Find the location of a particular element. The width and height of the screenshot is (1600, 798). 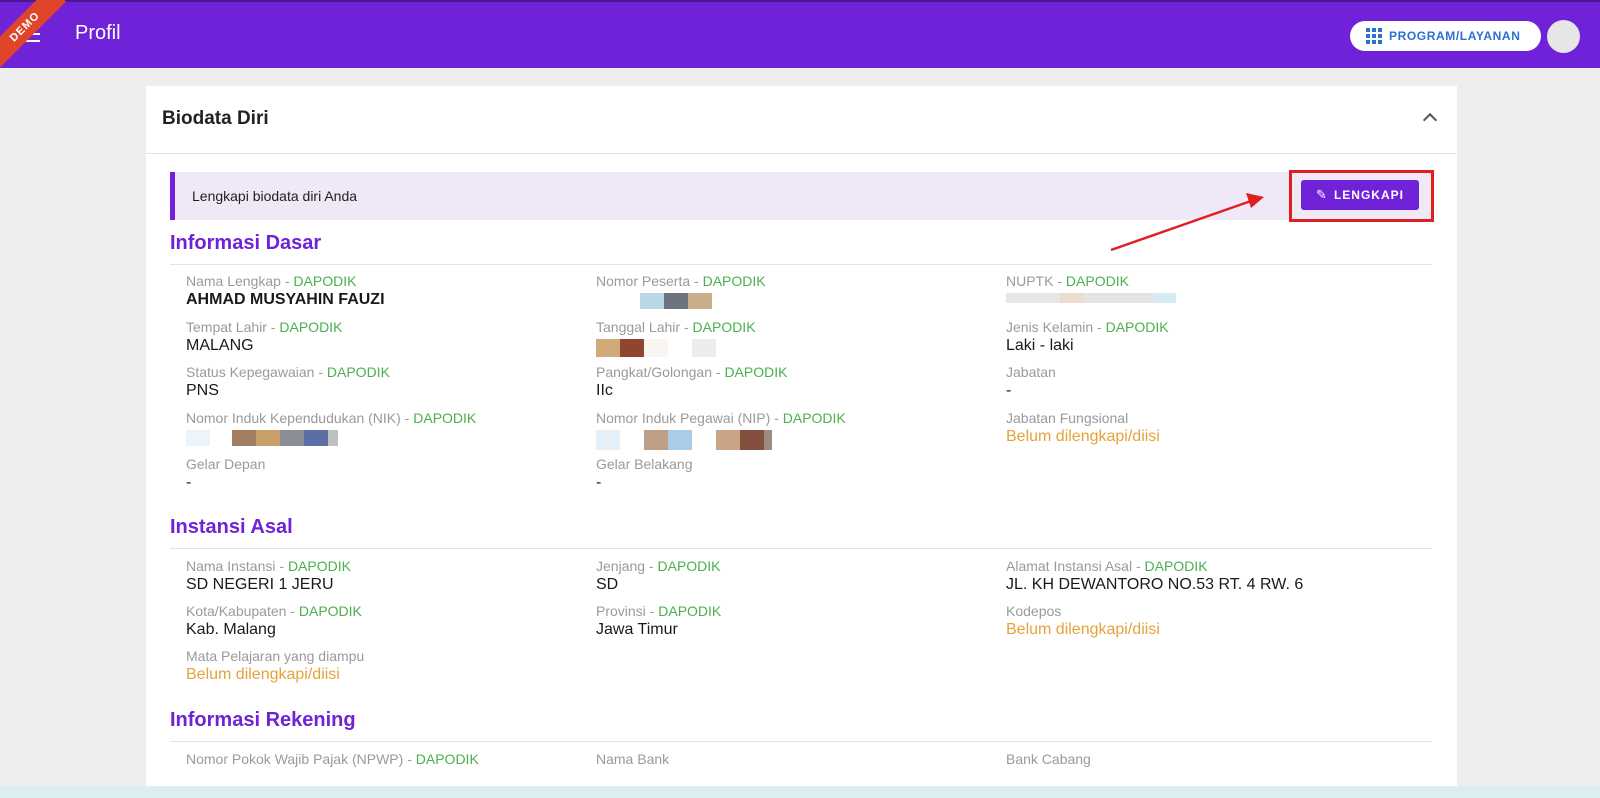

field-gelar-belakang: Gelar Belakang - is located at coordinates (786, 474).